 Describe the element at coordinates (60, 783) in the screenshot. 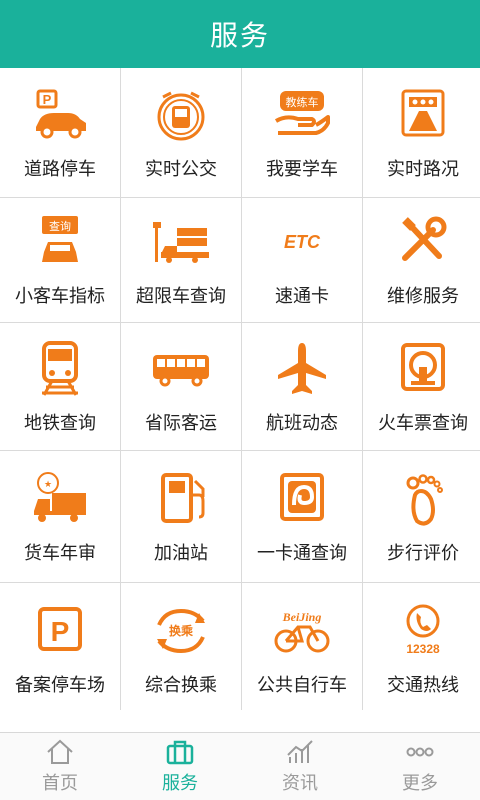

I see `tab-label: 首页` at that location.